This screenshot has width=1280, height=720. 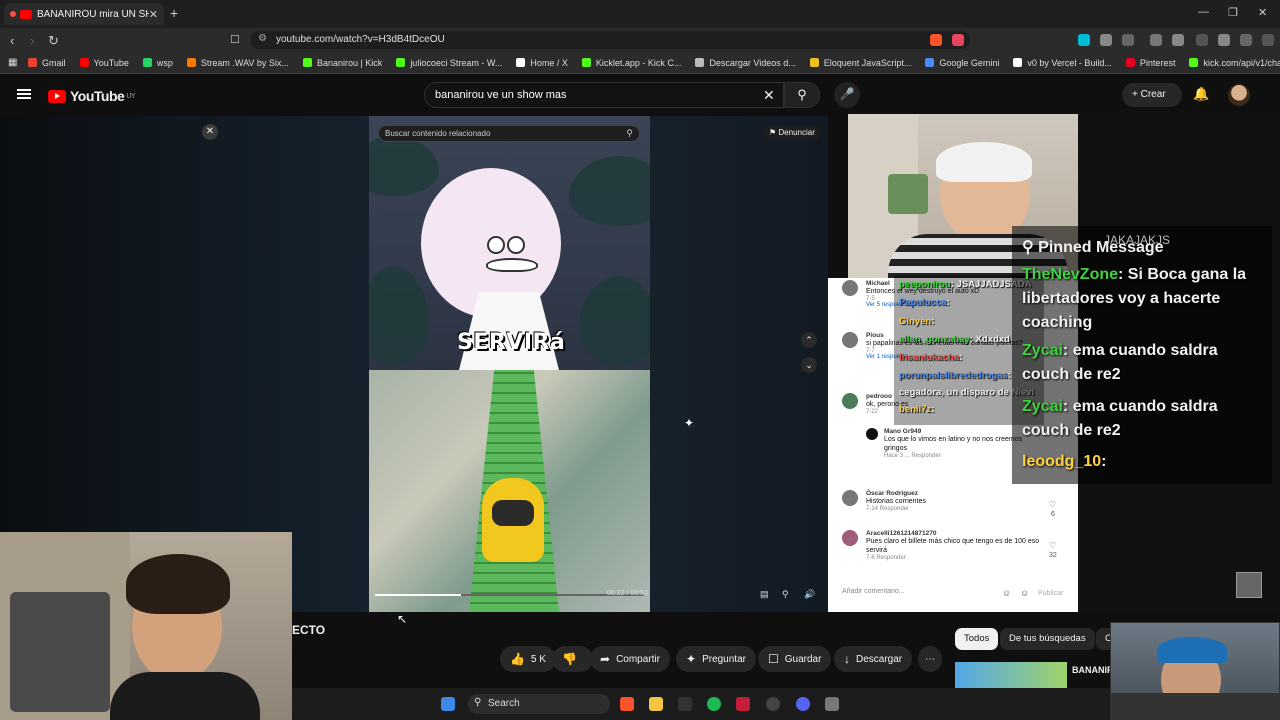 I want to click on report-button: ⚑ Denunciar, so click(x=792, y=132).